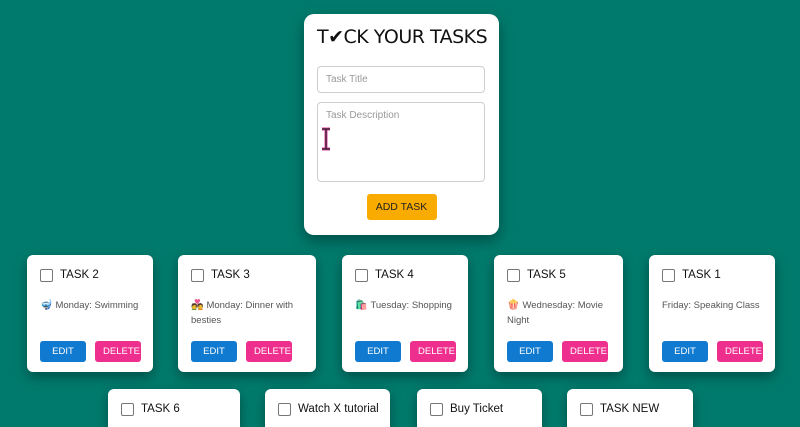  I want to click on task-title: Buy Ticket, so click(477, 409).